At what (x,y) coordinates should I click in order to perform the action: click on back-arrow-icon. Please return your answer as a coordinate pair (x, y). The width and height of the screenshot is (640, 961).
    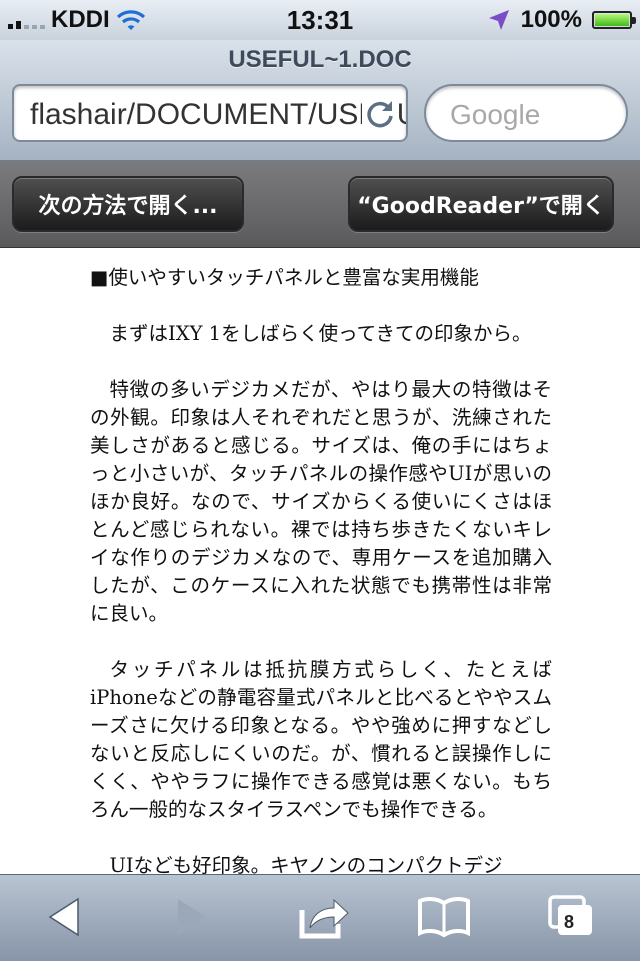
    Looking at the image, I should click on (63, 917).